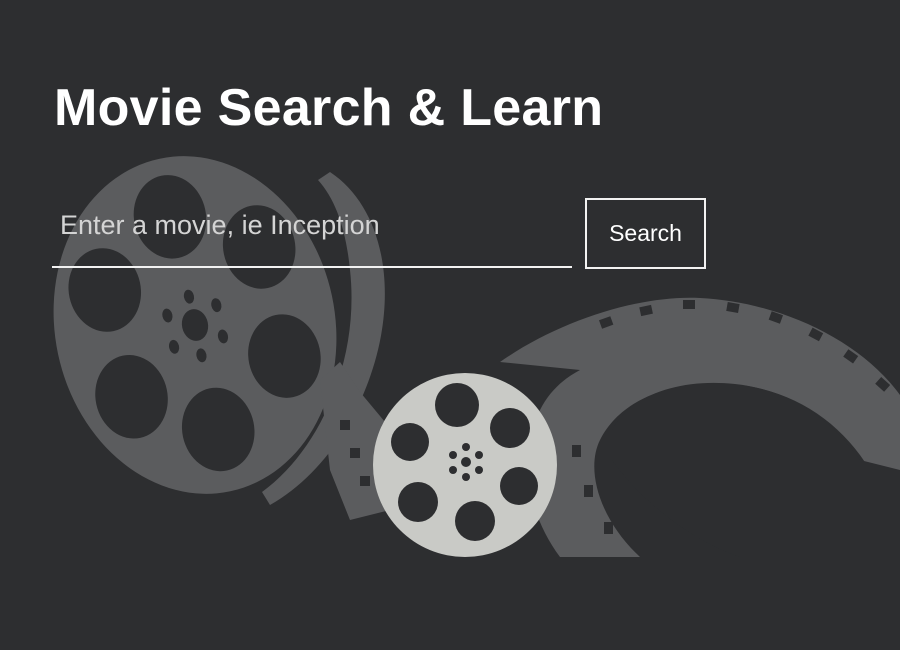 The width and height of the screenshot is (900, 650). Describe the element at coordinates (645, 233) in the screenshot. I see `search-button: Search` at that location.